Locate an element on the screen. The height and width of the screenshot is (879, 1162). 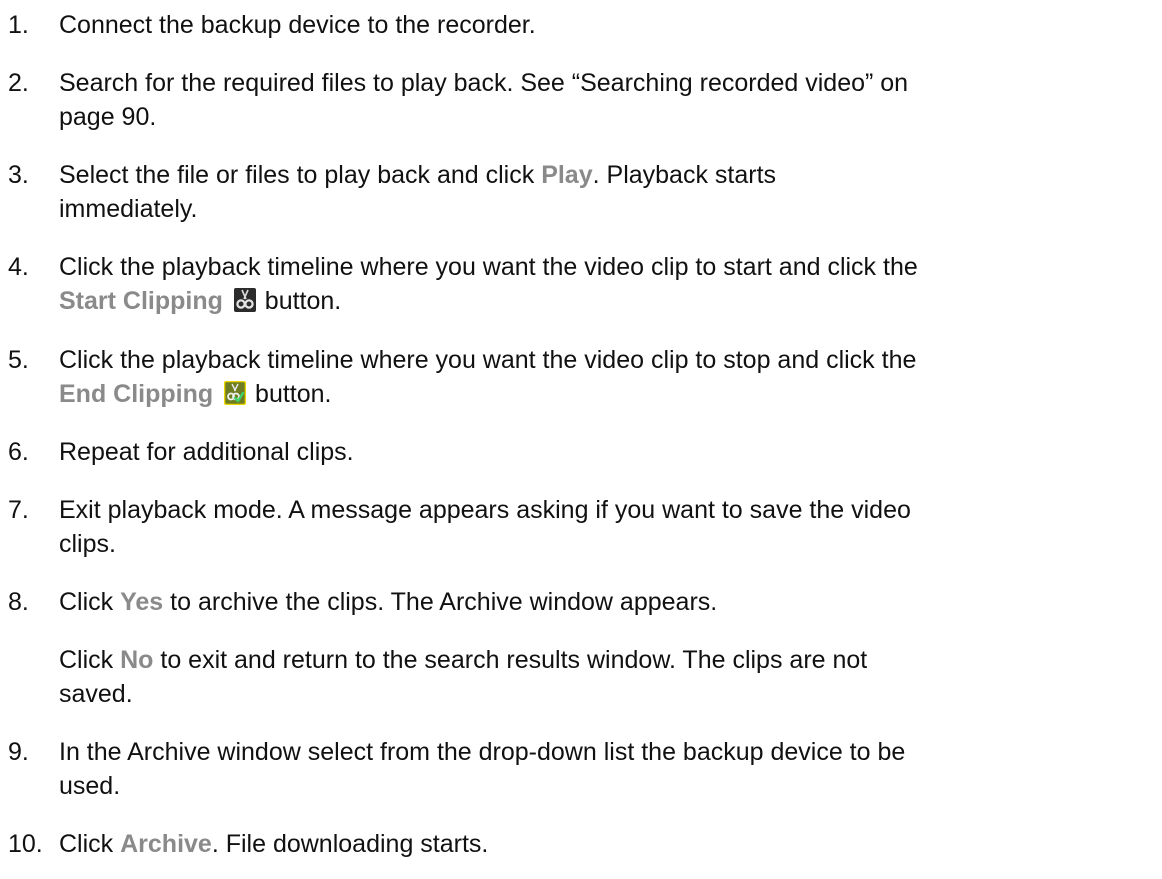
note-text: Click is located at coordinates (90, 660).